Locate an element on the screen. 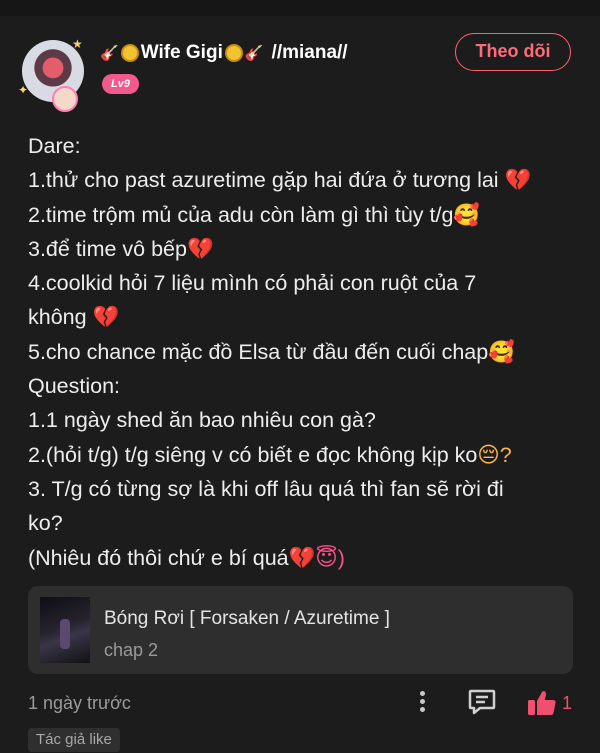 This screenshot has height=753, width=600. body-line: Dare: is located at coordinates (54, 146).